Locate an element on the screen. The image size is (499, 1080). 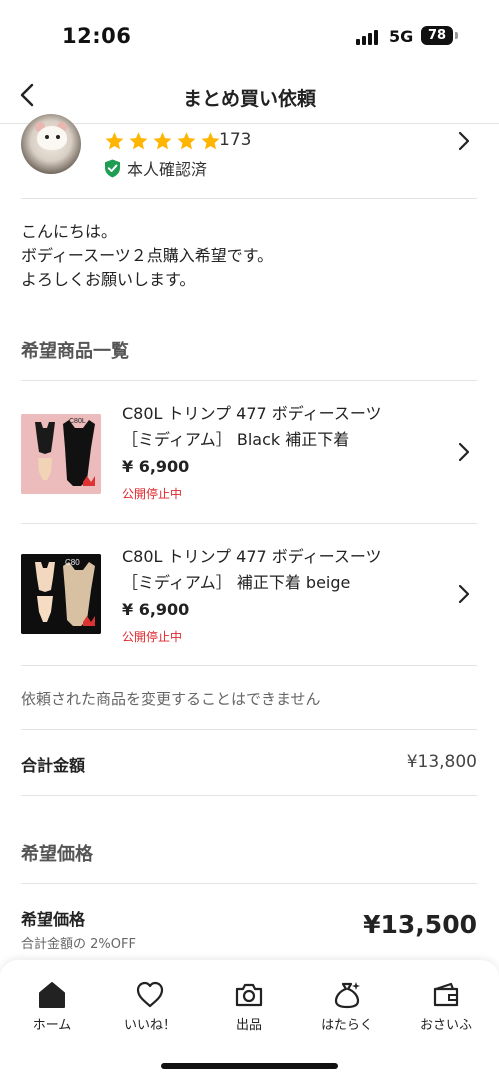
shield-check-icon is located at coordinates (112, 168).